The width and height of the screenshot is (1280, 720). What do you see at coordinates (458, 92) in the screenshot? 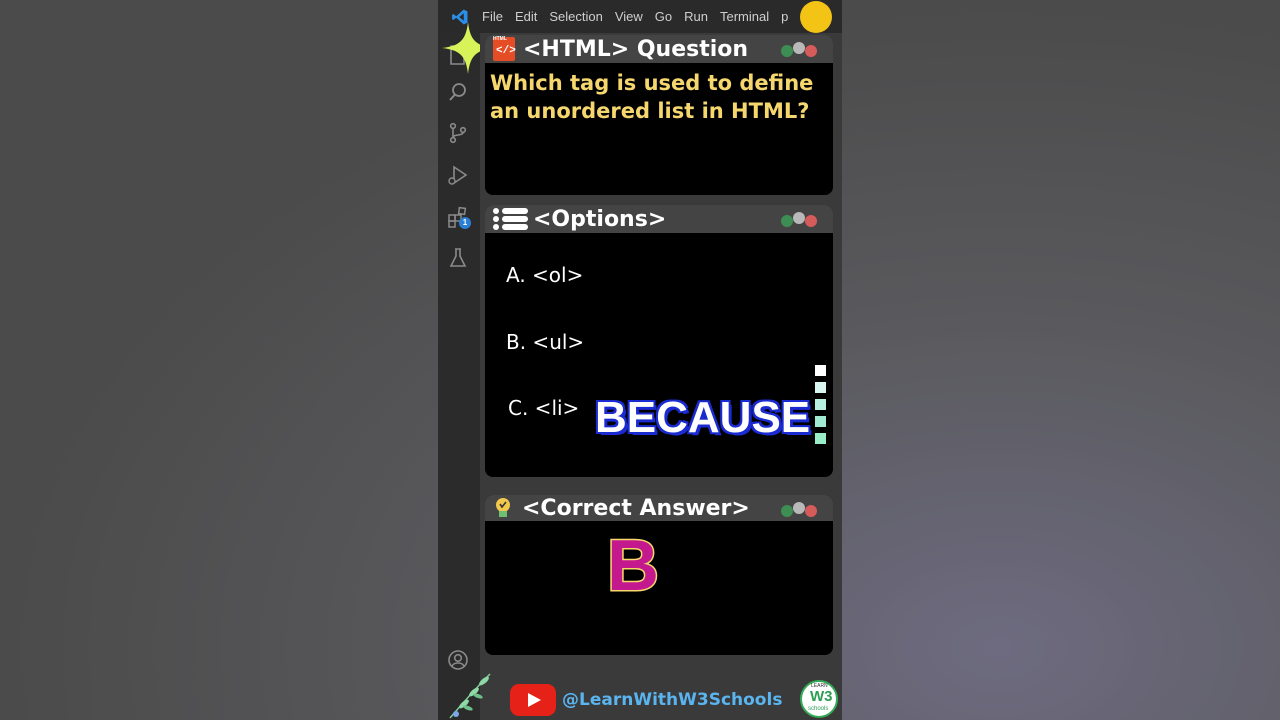
I see `search-icon` at bounding box center [458, 92].